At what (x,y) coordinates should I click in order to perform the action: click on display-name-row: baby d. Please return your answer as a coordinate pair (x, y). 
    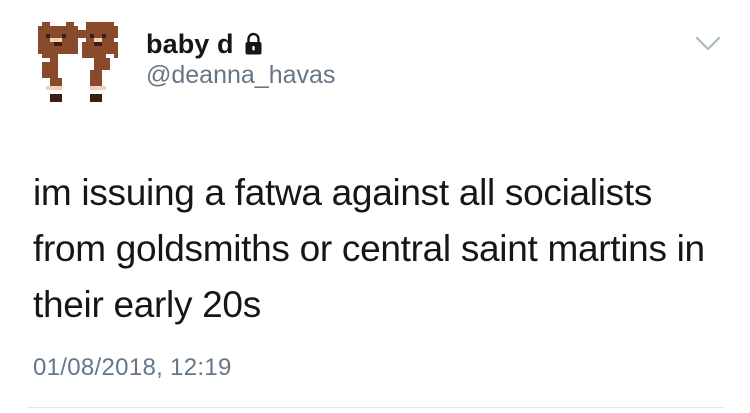
    Looking at the image, I should click on (204, 44).